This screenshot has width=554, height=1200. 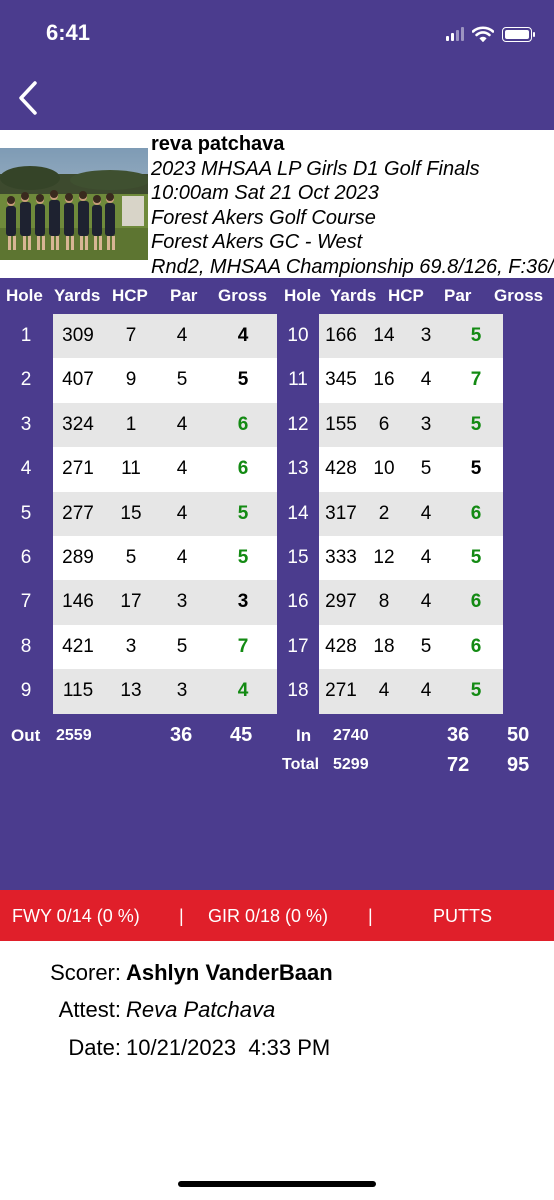 What do you see at coordinates (243, 646) in the screenshot?
I see `hole-gross: 7` at bounding box center [243, 646].